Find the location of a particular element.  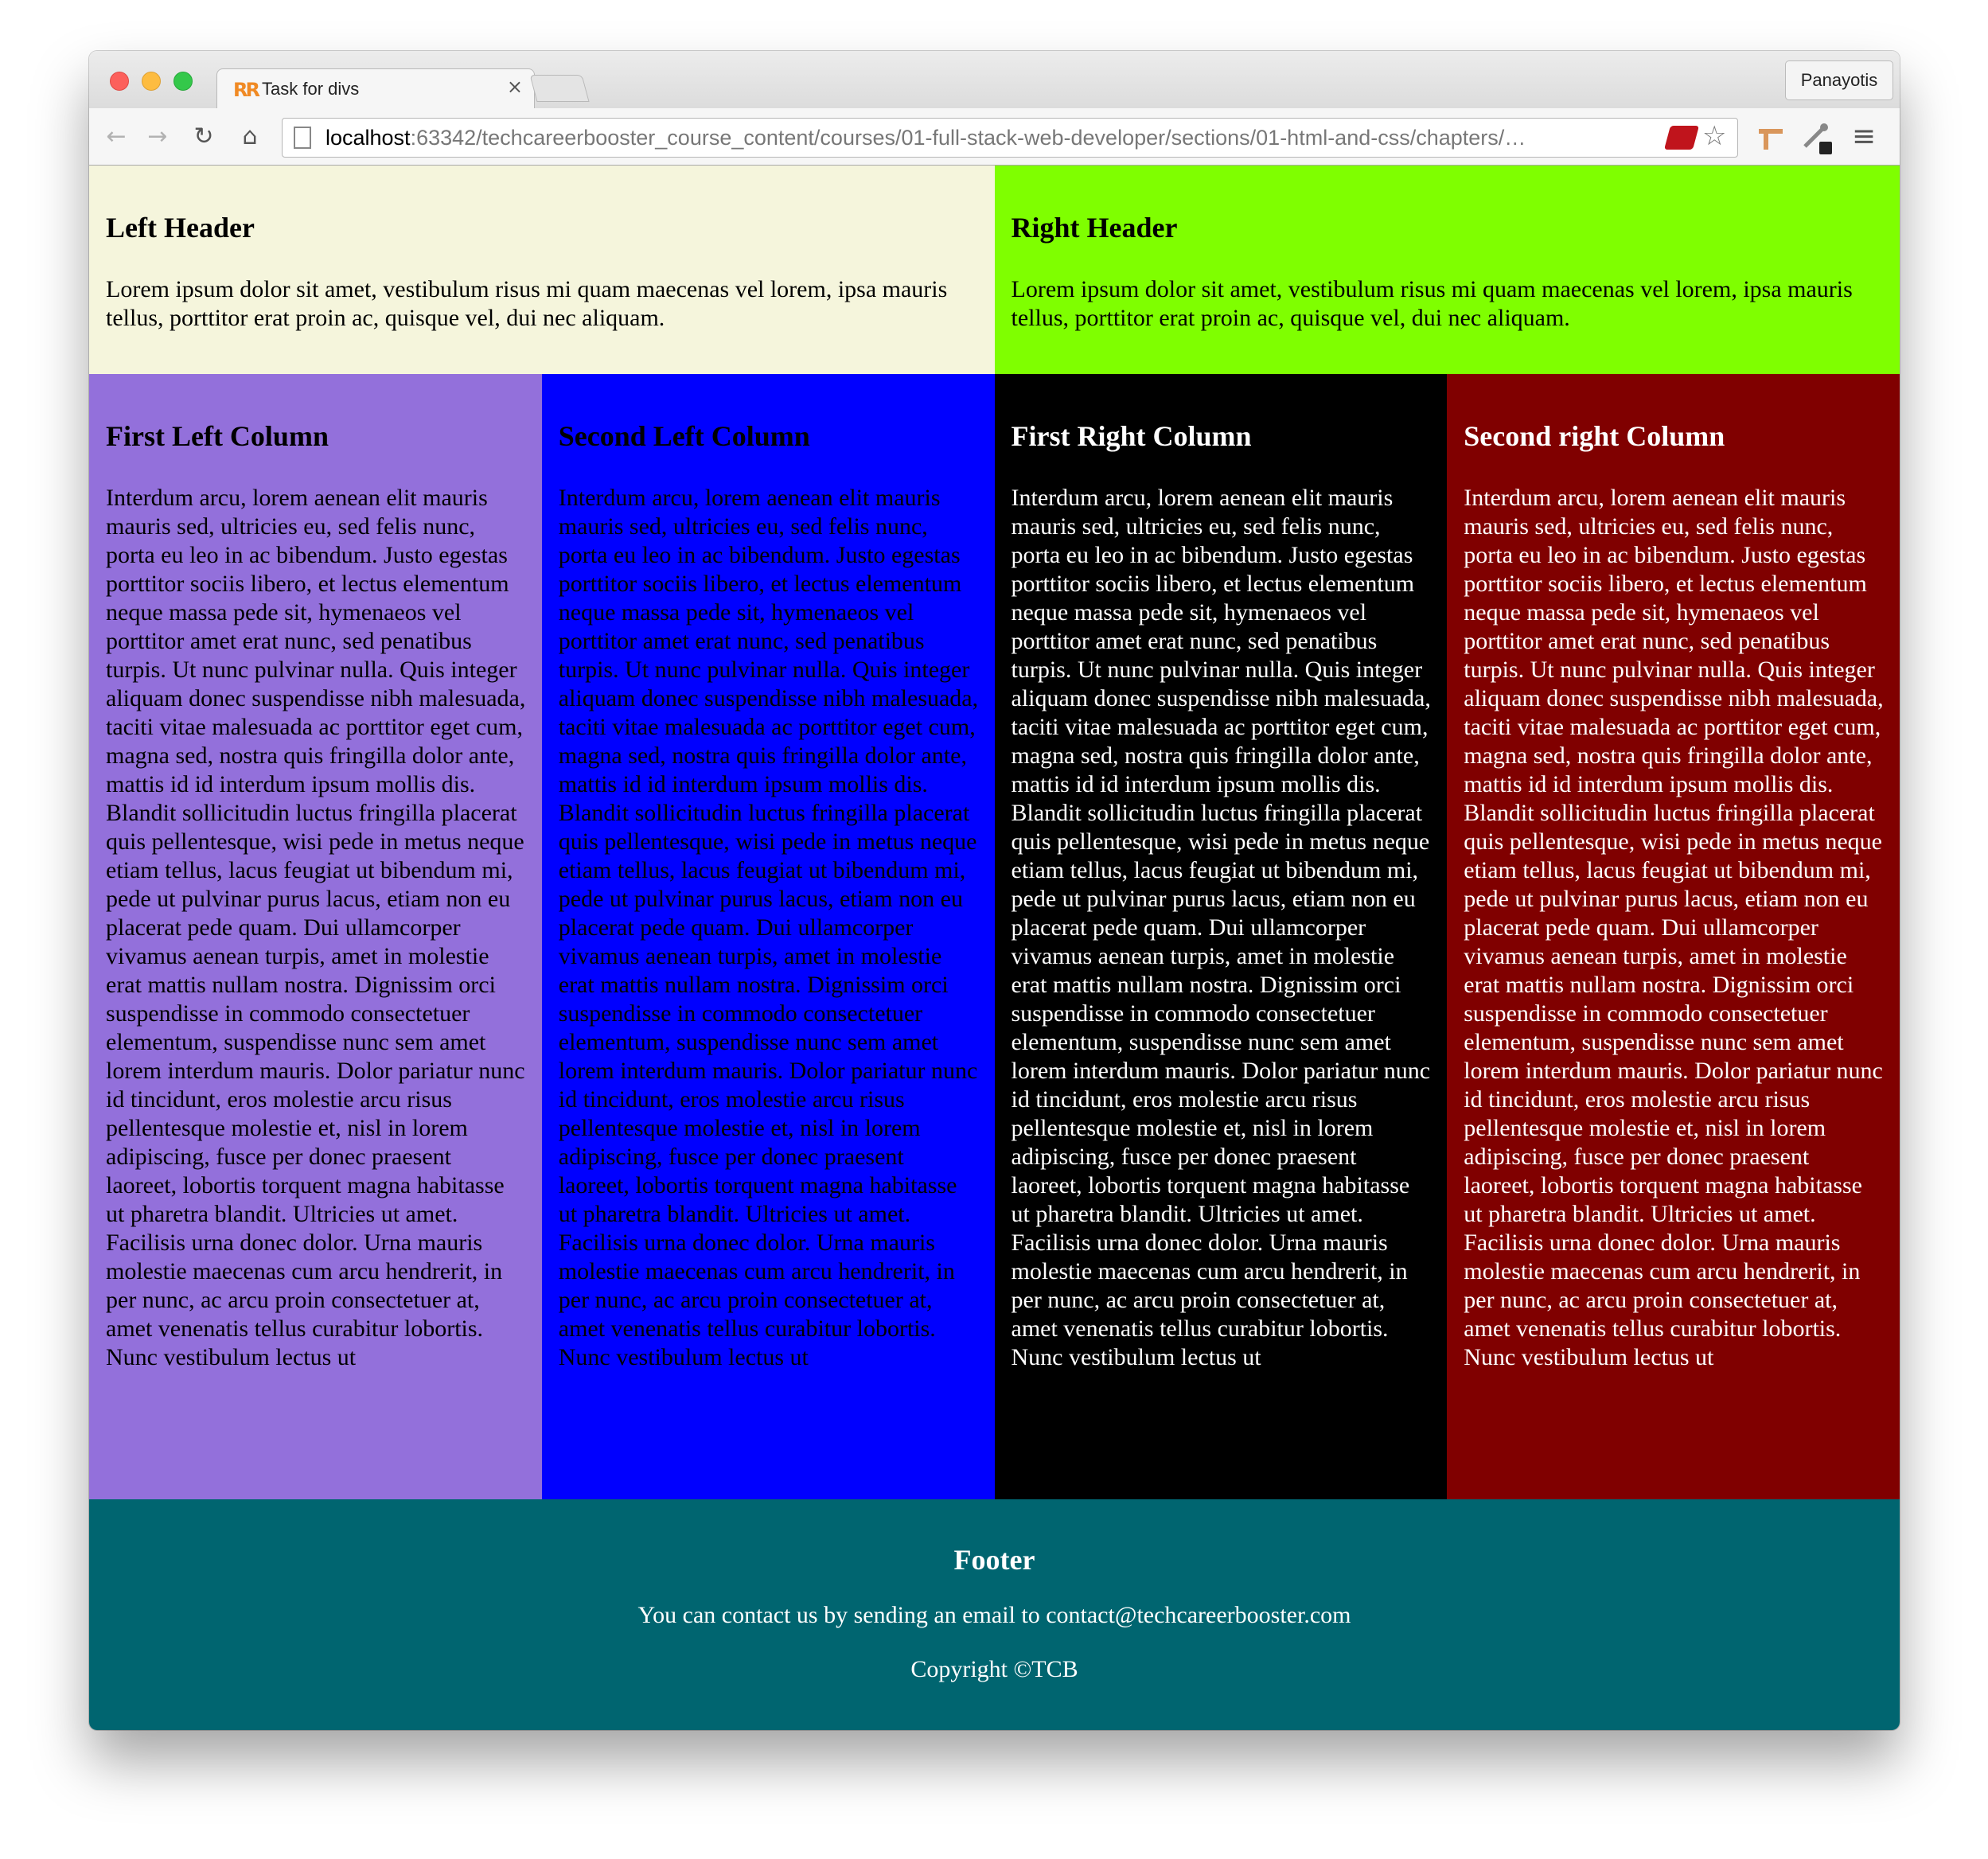

right-header-title: Right Header is located at coordinates (1094, 228).